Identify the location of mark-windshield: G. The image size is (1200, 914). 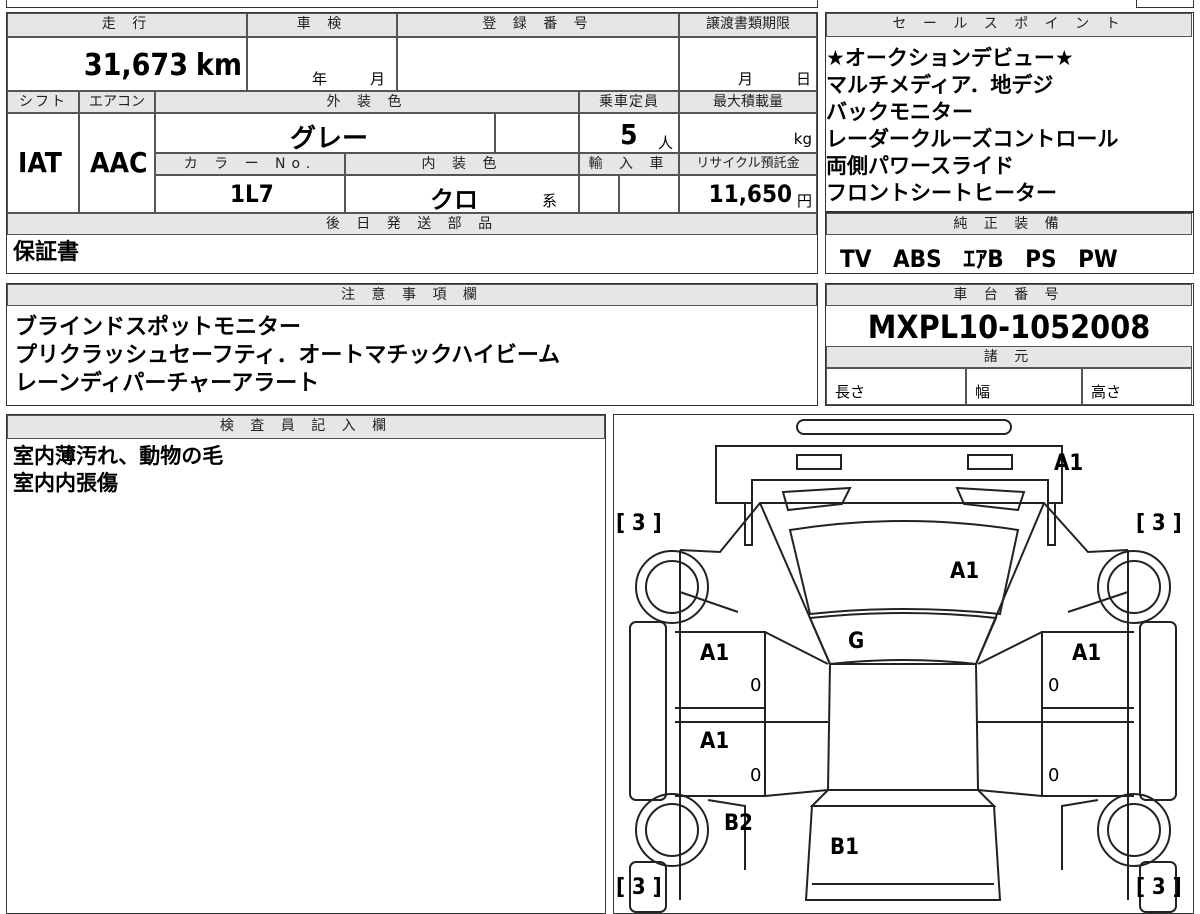
(856, 641).